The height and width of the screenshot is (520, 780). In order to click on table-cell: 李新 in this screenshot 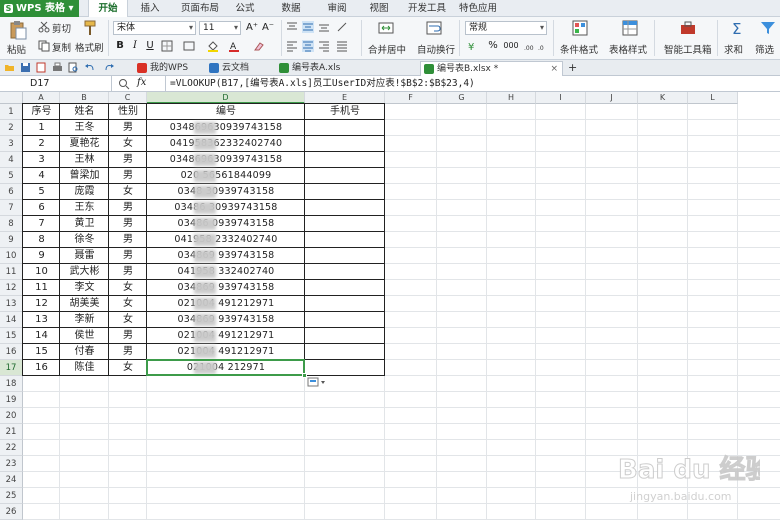, I will do `click(84, 320)`.